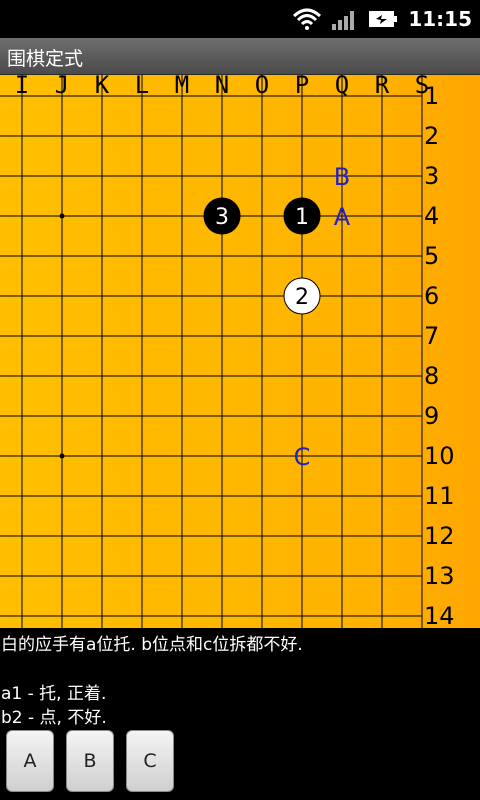 This screenshot has height=800, width=480. What do you see at coordinates (439, 496) in the screenshot?
I see `row-label: 11` at bounding box center [439, 496].